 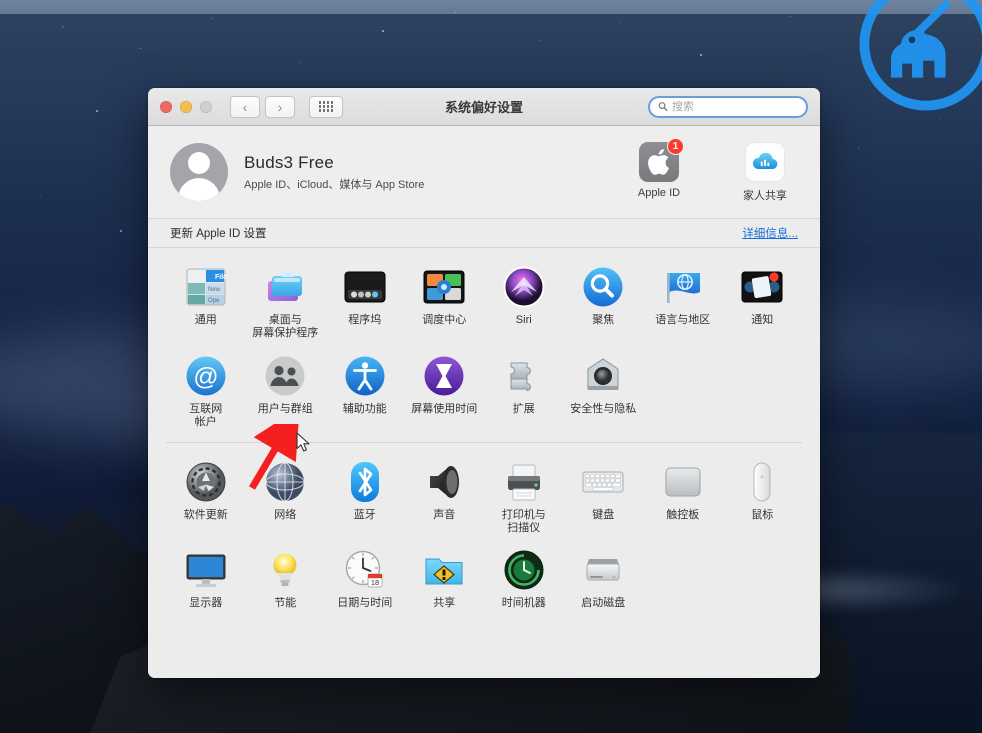 I want to click on search-icon, so click(x=663, y=107).